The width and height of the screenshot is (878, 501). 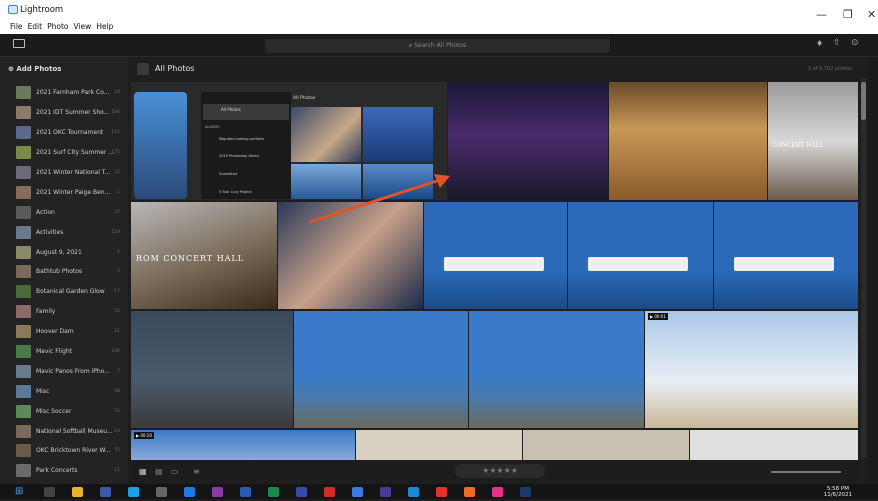 What do you see at coordinates (806, 472) in the screenshot?
I see `thumbnail-size-slider` at bounding box center [806, 472].